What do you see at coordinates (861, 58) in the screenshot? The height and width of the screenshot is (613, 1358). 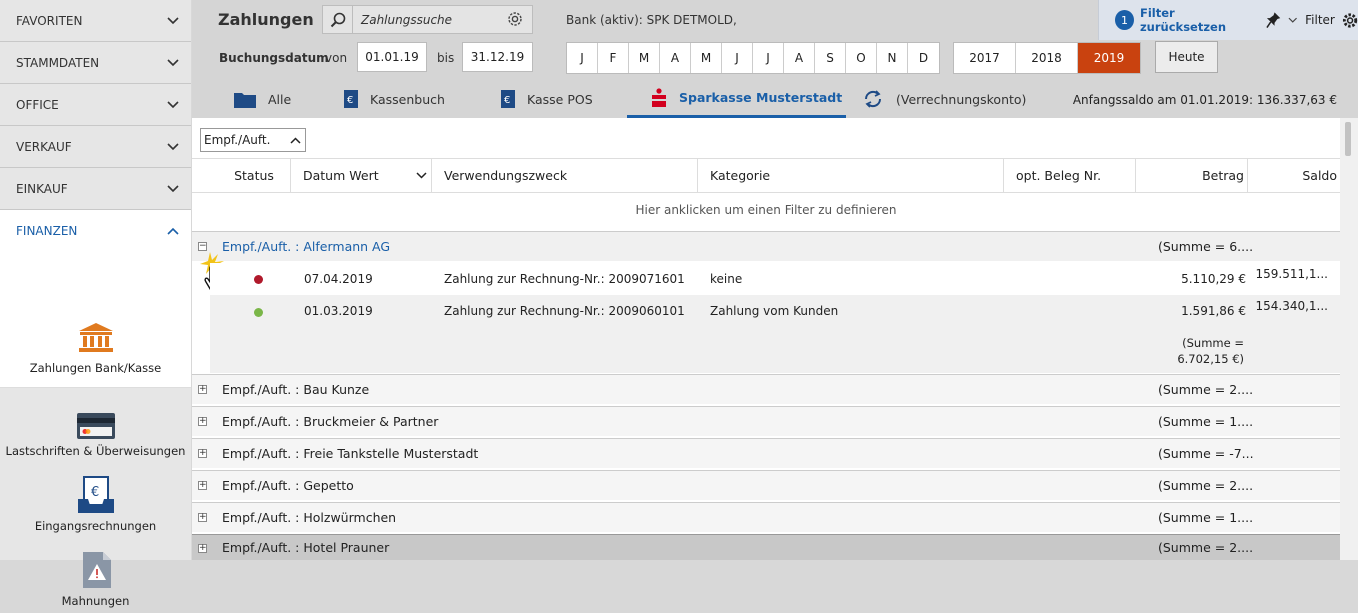 I see `month-button: O` at bounding box center [861, 58].